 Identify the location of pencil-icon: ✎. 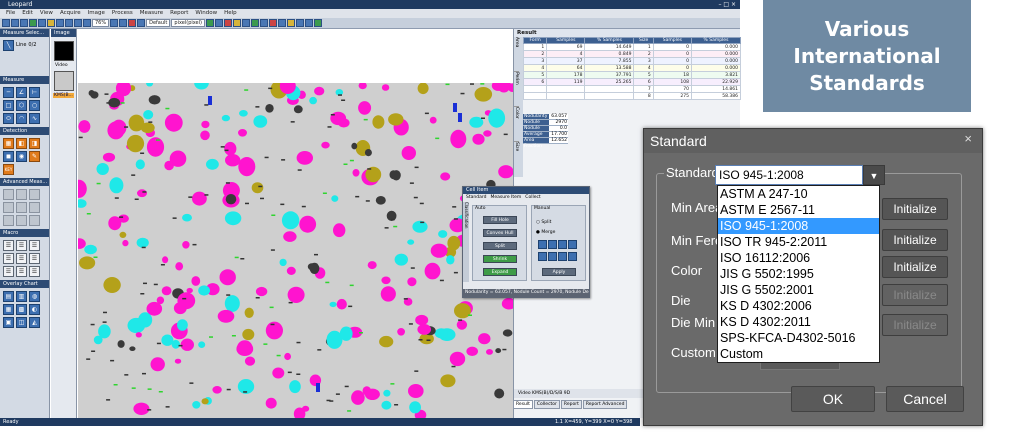
(34, 156).